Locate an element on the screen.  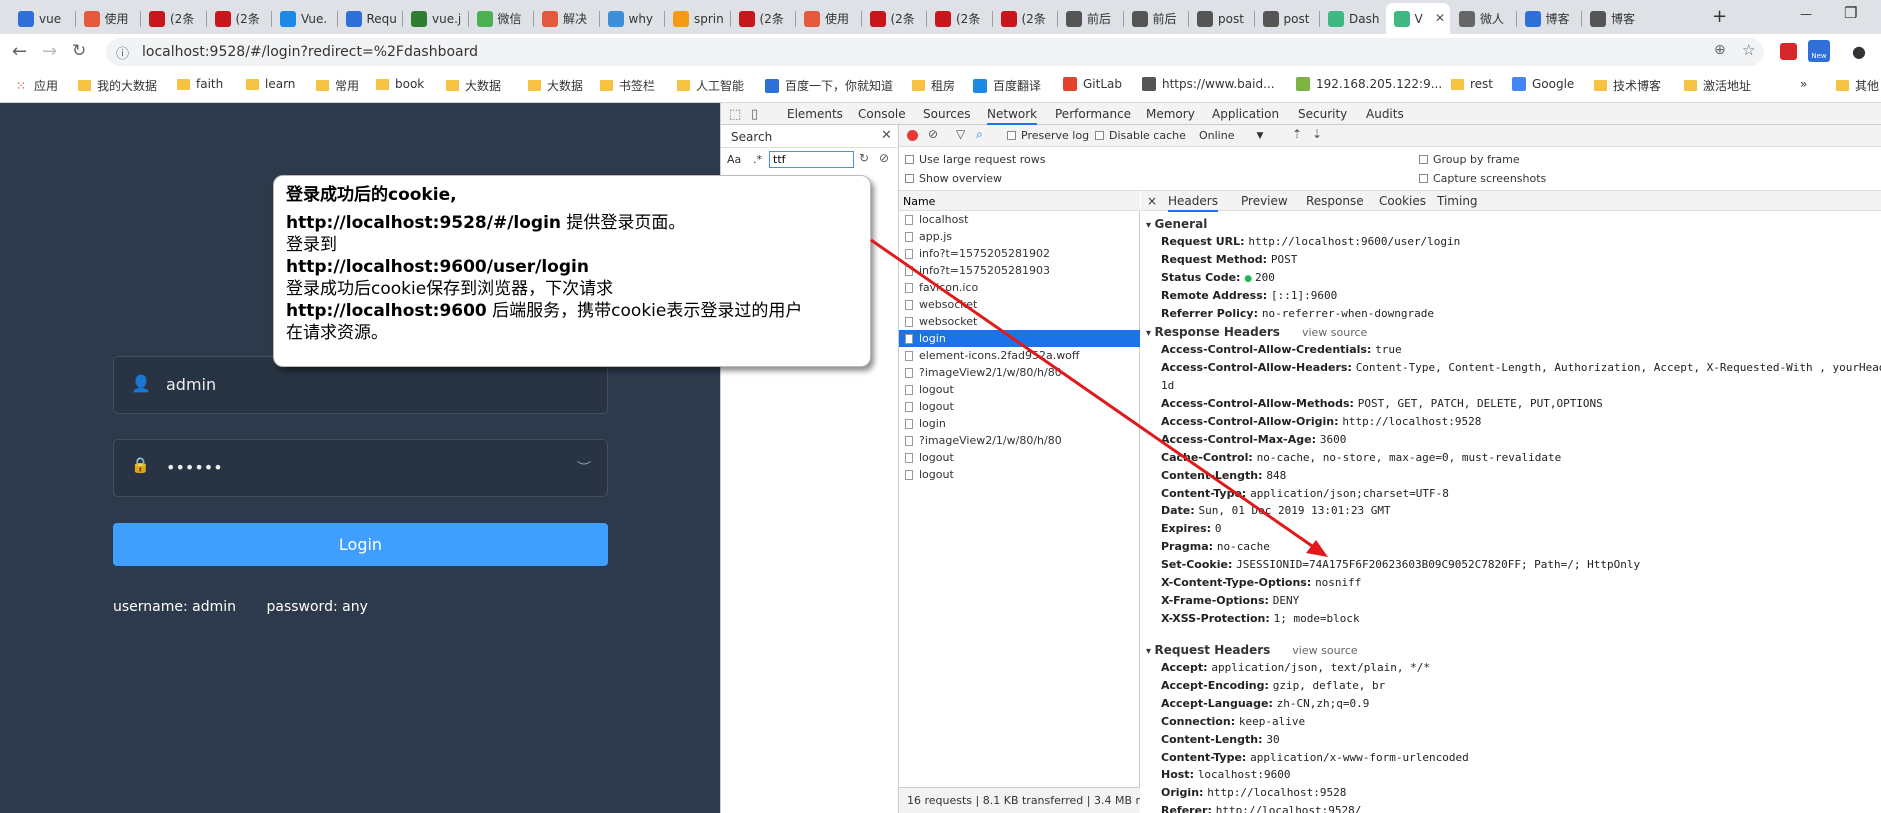
annotation-arrow is located at coordinates (1099, 397).